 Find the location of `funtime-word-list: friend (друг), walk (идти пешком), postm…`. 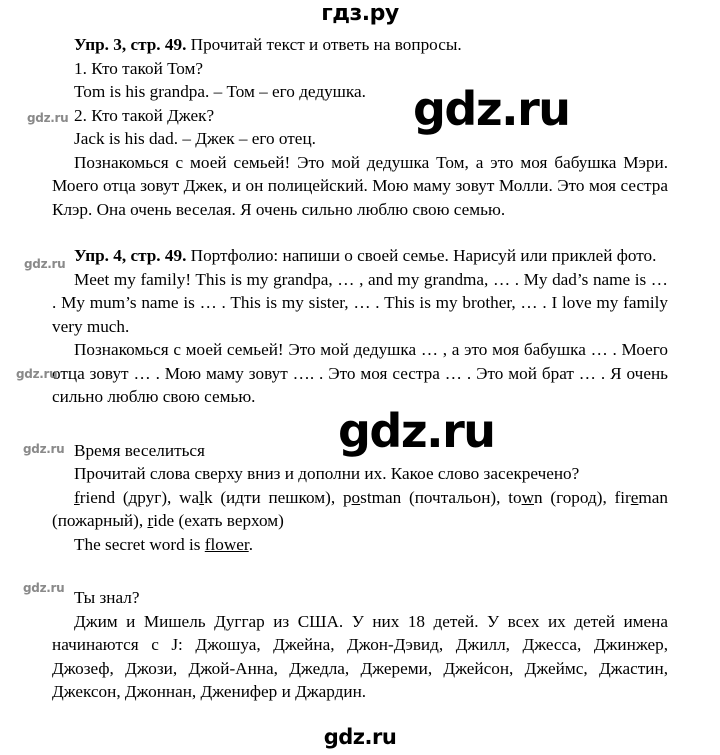

funtime-word-list: friend (друг), walk (идти пешком), postm… is located at coordinates (360, 509).